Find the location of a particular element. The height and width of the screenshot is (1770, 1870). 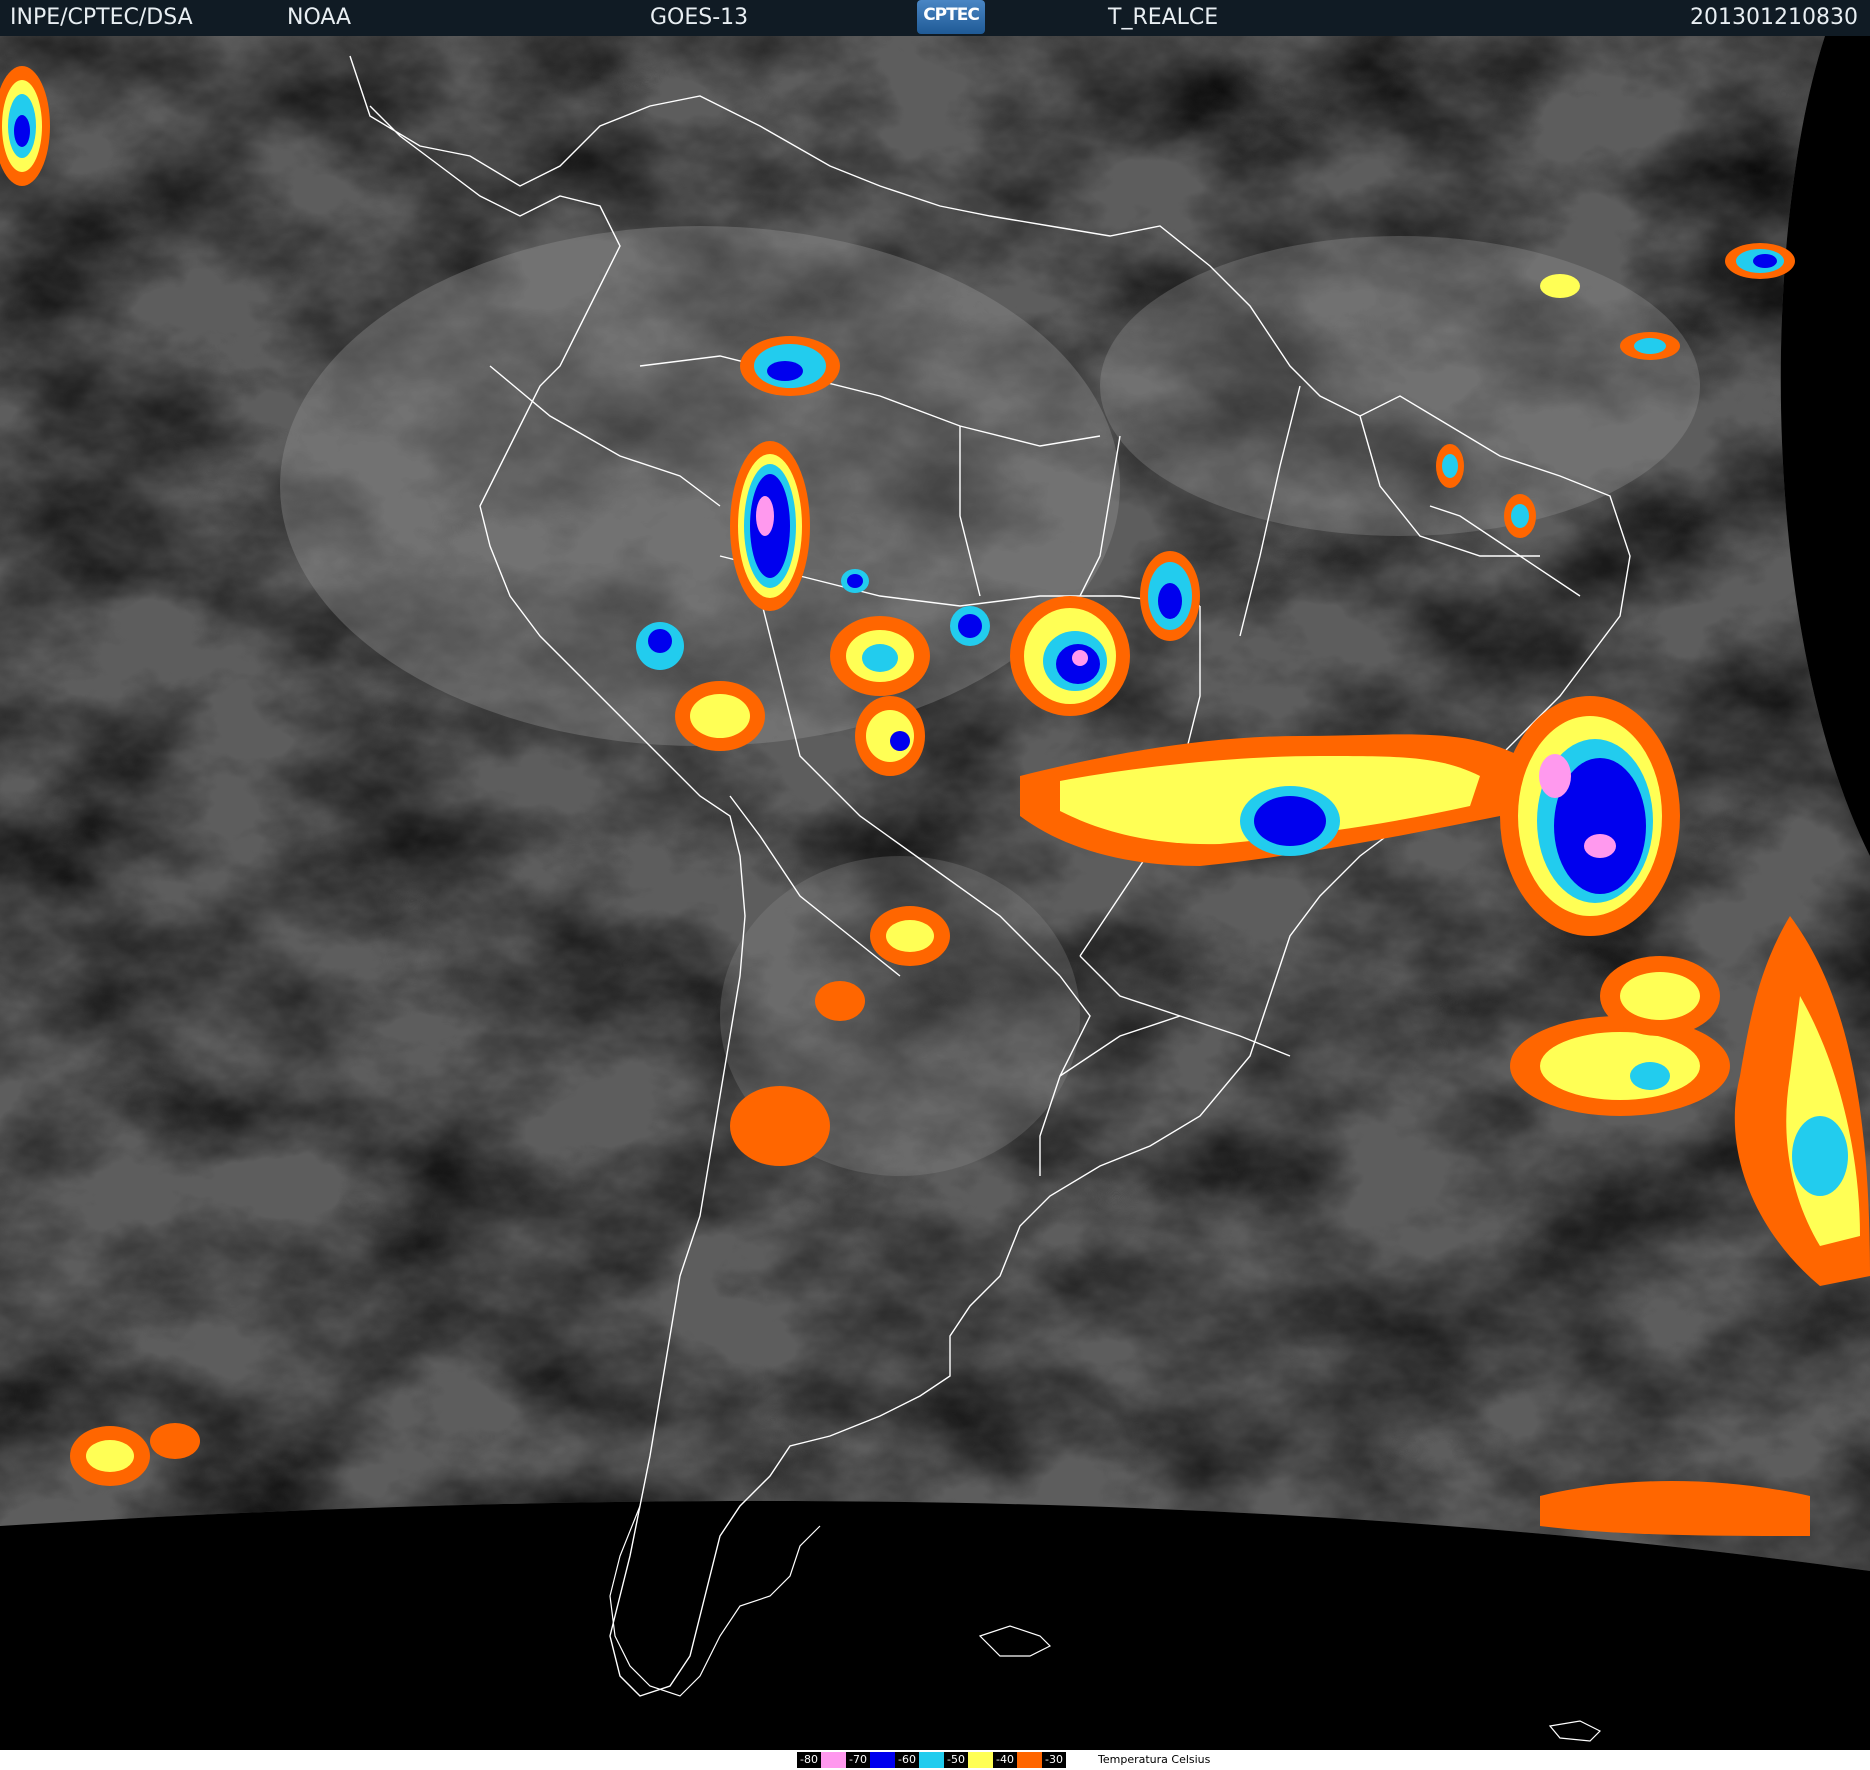

legend-label-60: -60 is located at coordinates (907, 1760).